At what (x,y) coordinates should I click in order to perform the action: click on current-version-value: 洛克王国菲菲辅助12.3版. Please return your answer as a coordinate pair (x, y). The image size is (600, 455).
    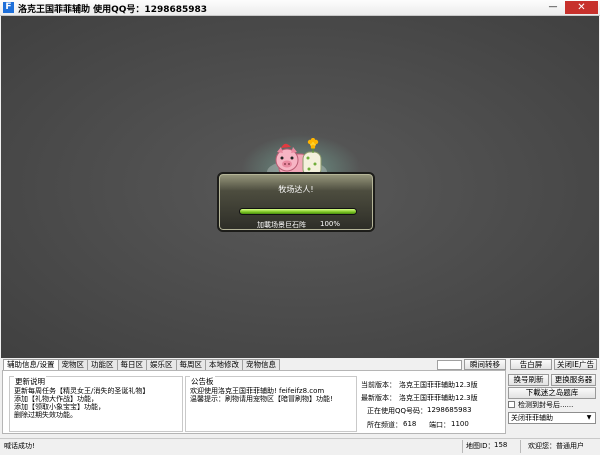
    Looking at the image, I should click on (438, 385).